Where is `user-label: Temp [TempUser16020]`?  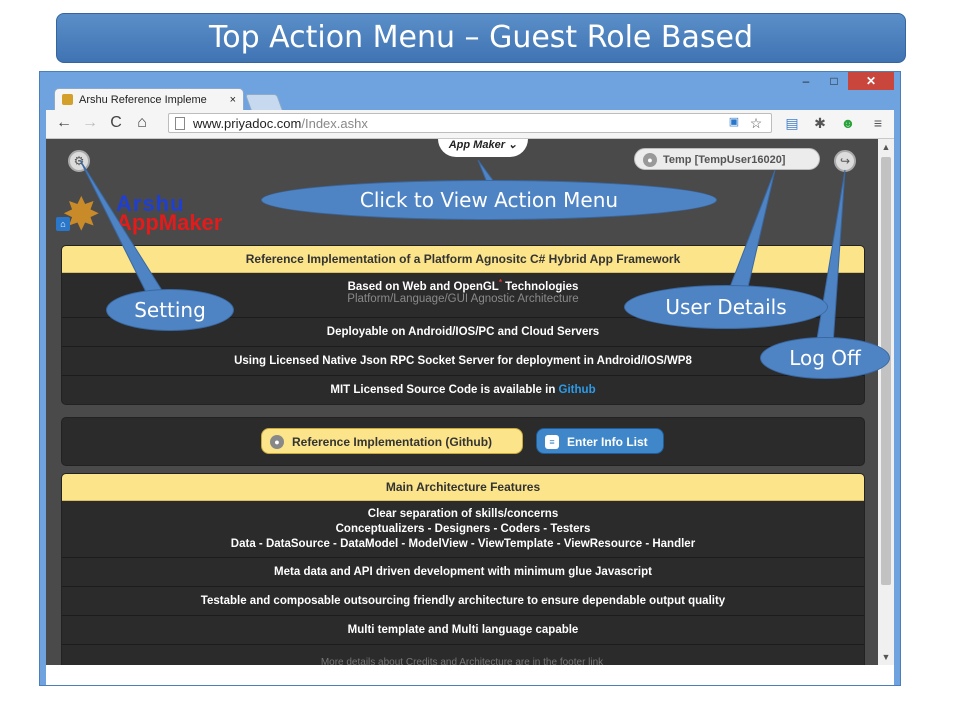 user-label: Temp [TempUser16020] is located at coordinates (724, 160).